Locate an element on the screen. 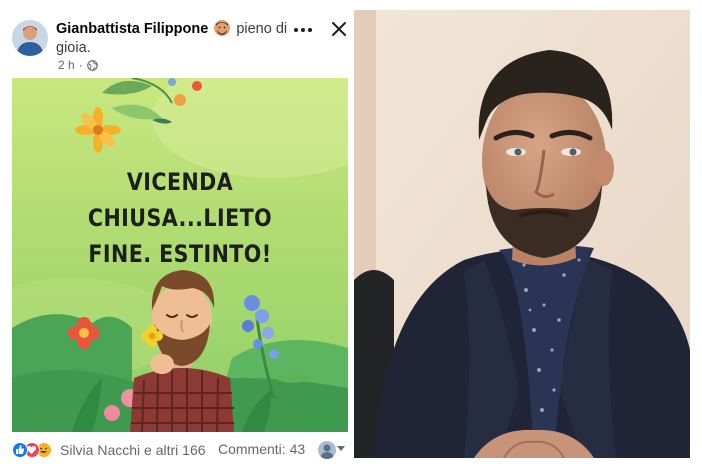 This screenshot has width=702, height=468. headline-line-2: FINE. ESTINTO! is located at coordinates (180, 254).